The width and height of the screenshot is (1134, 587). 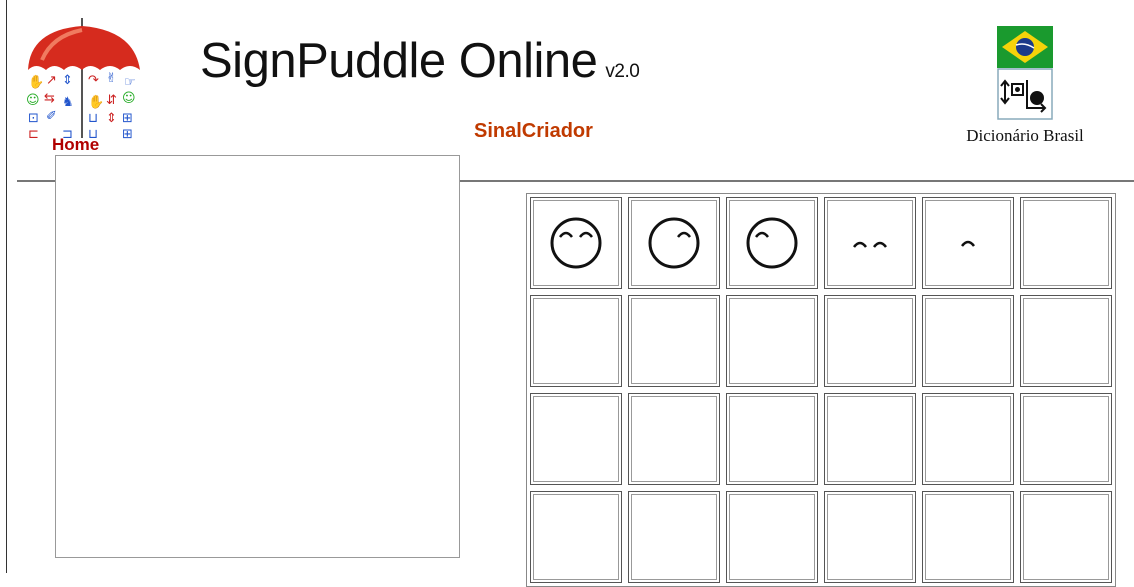 I want to click on version-label: v2.0, so click(x=622, y=71).